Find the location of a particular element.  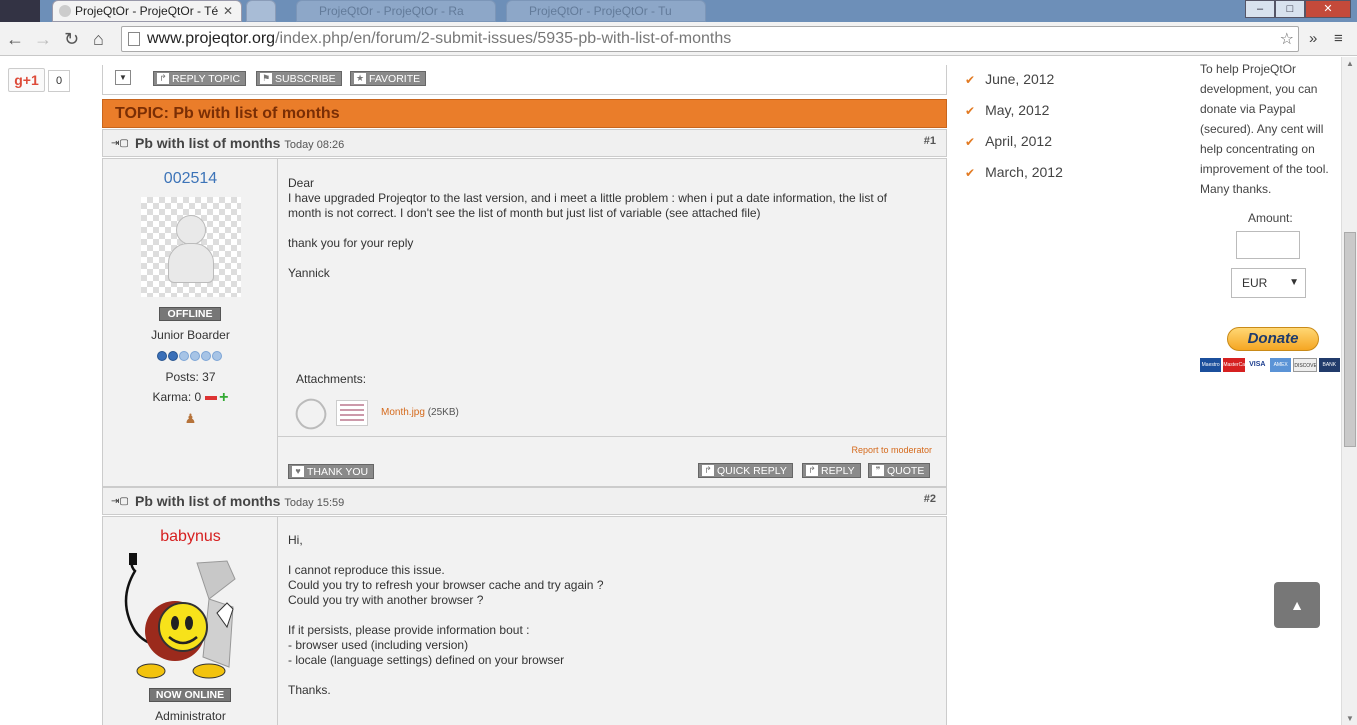

amount-input is located at coordinates (1268, 245).